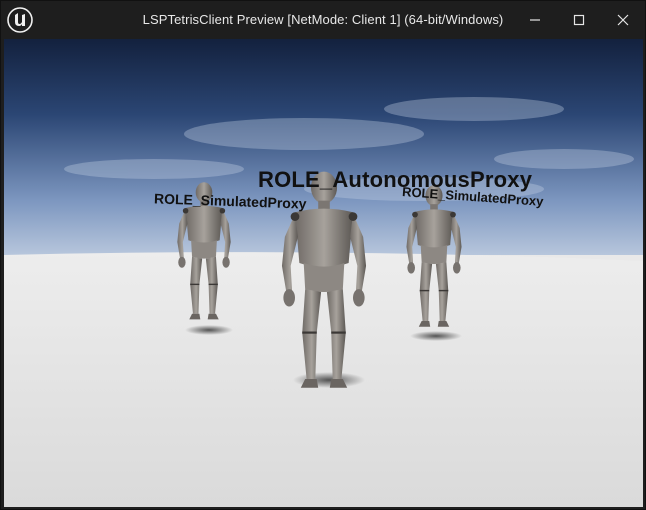  I want to click on shadow-right, so click(436, 336).